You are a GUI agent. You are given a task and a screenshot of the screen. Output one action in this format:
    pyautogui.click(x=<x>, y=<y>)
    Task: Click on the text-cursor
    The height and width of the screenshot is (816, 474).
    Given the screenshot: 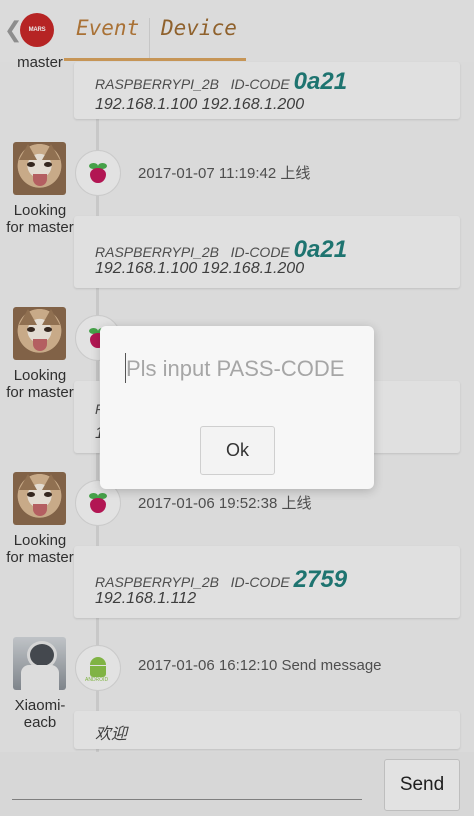 What is the action you would take?
    pyautogui.click(x=125, y=368)
    